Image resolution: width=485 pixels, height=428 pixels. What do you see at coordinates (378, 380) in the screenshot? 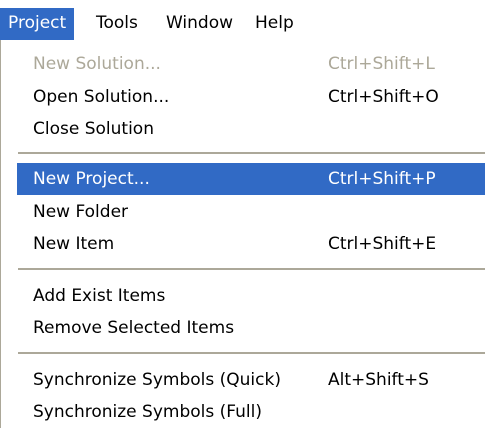
I see `menu-item-shortcut: Alt+Shift+S` at bounding box center [378, 380].